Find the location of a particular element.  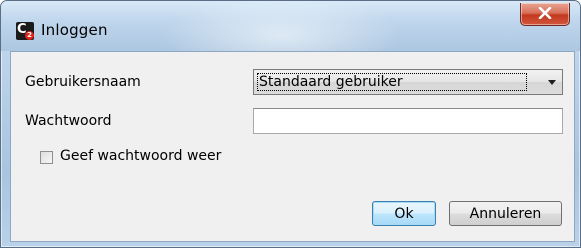

password-label: Wachtwoord is located at coordinates (68, 121).